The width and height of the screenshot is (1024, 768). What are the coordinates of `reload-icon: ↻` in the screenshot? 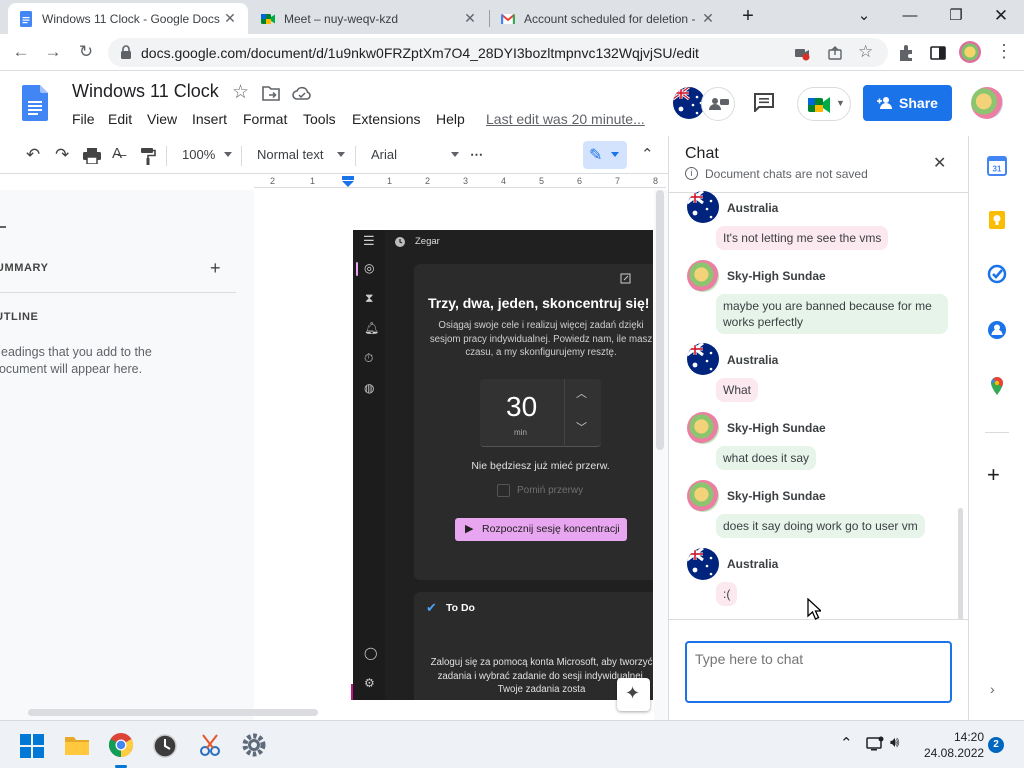 It's located at (86, 52).